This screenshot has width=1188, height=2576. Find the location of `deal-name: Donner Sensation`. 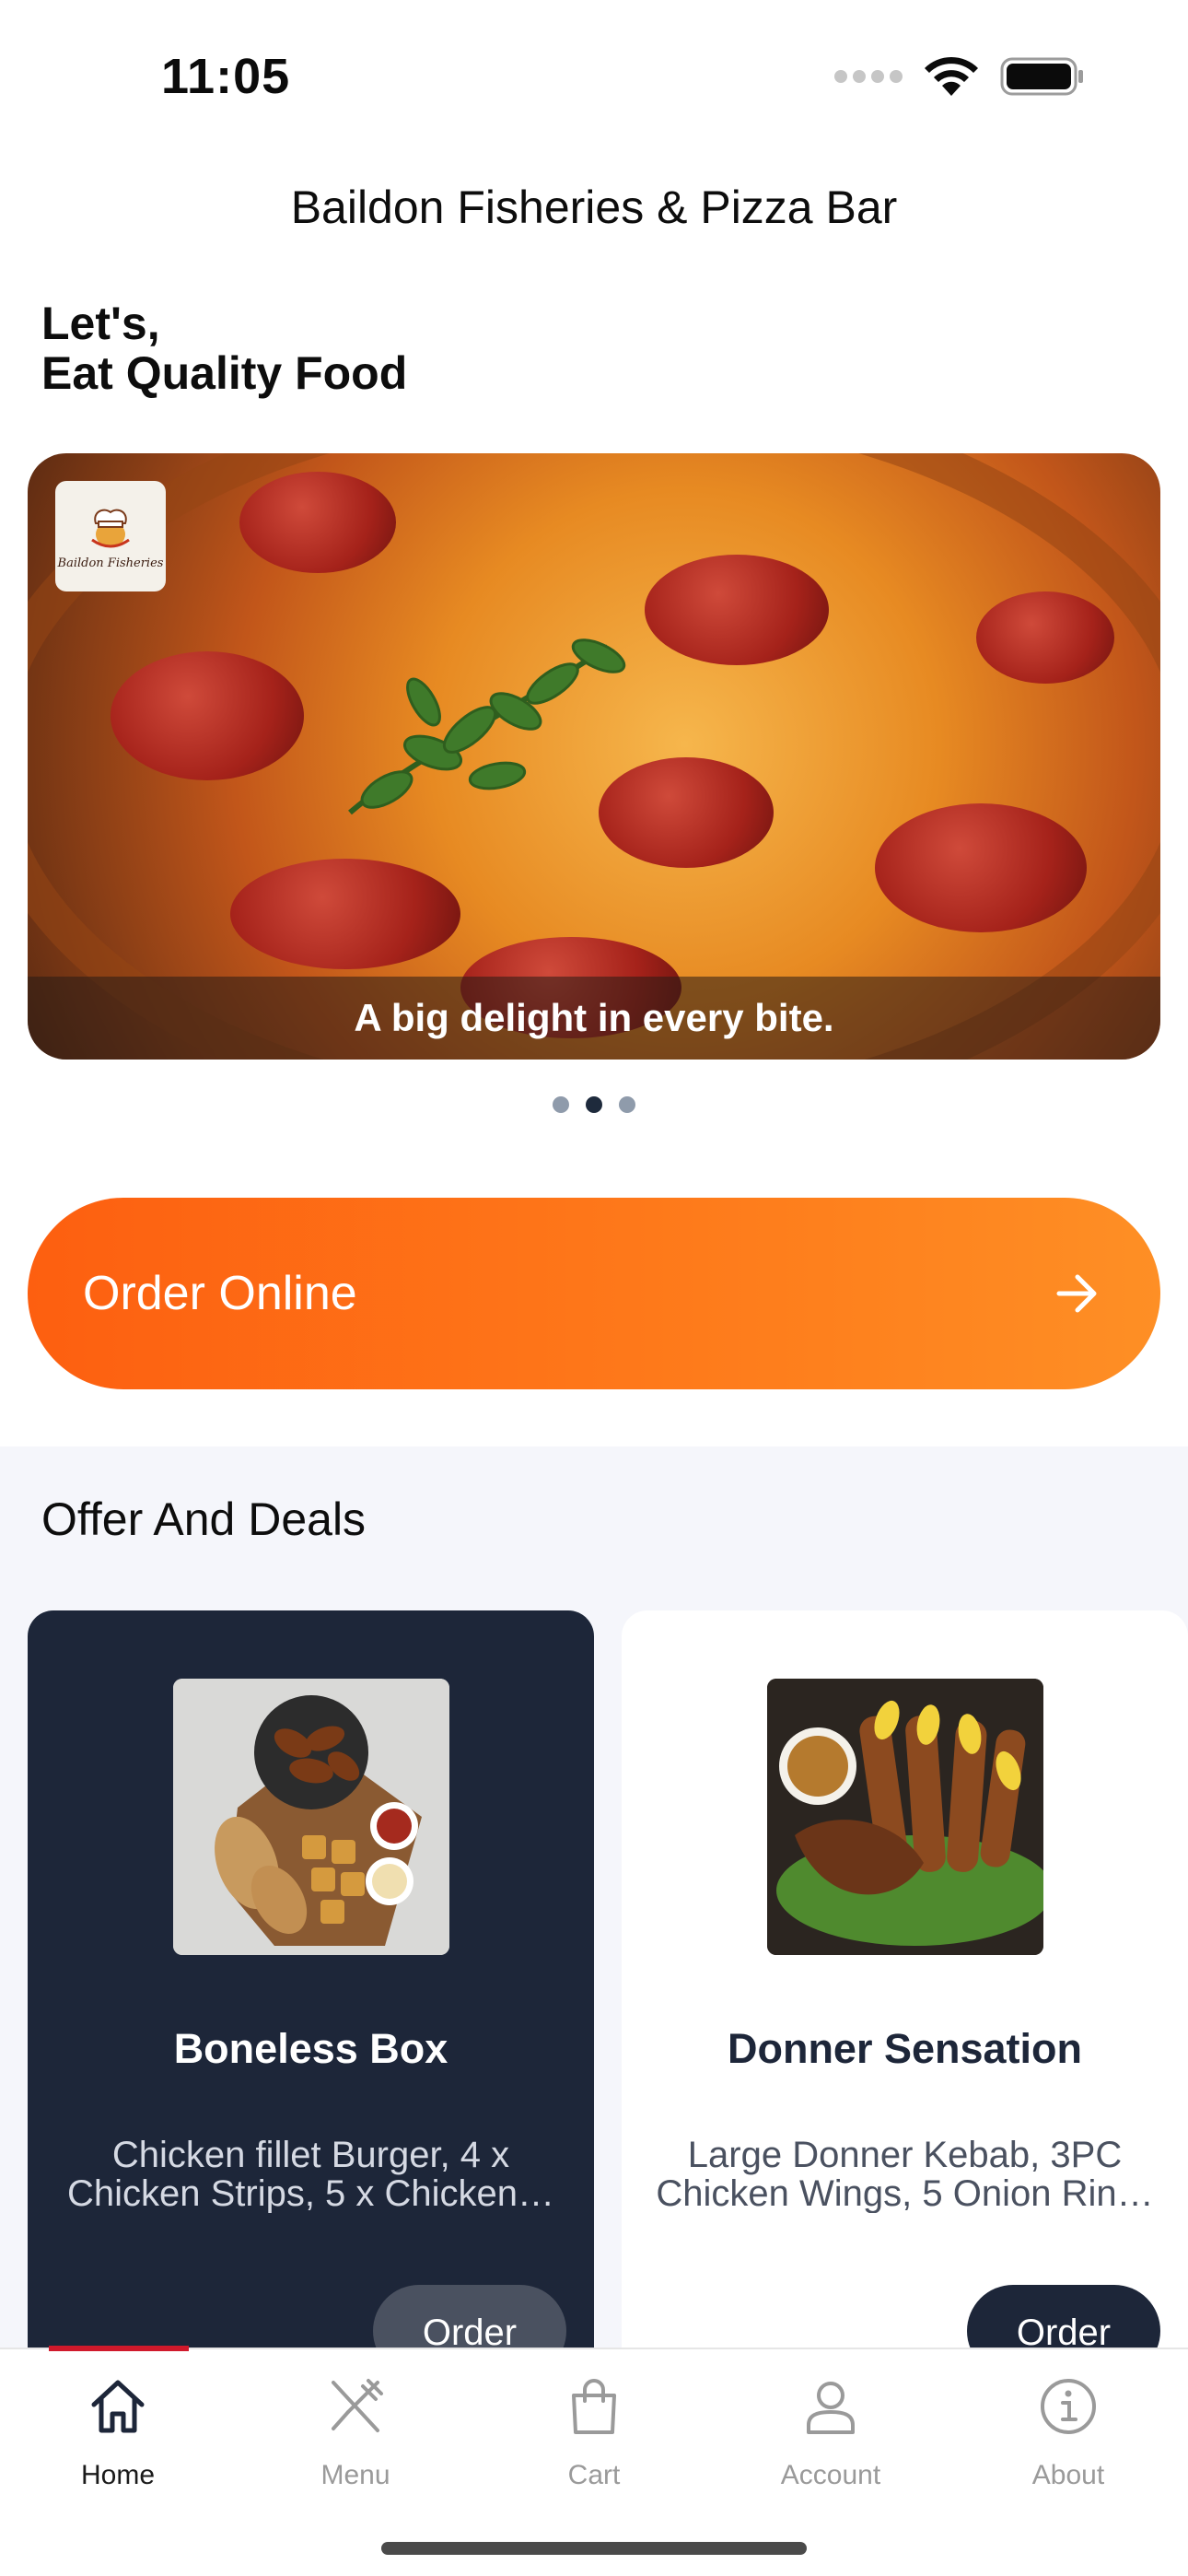

deal-name: Donner Sensation is located at coordinates (905, 2048).